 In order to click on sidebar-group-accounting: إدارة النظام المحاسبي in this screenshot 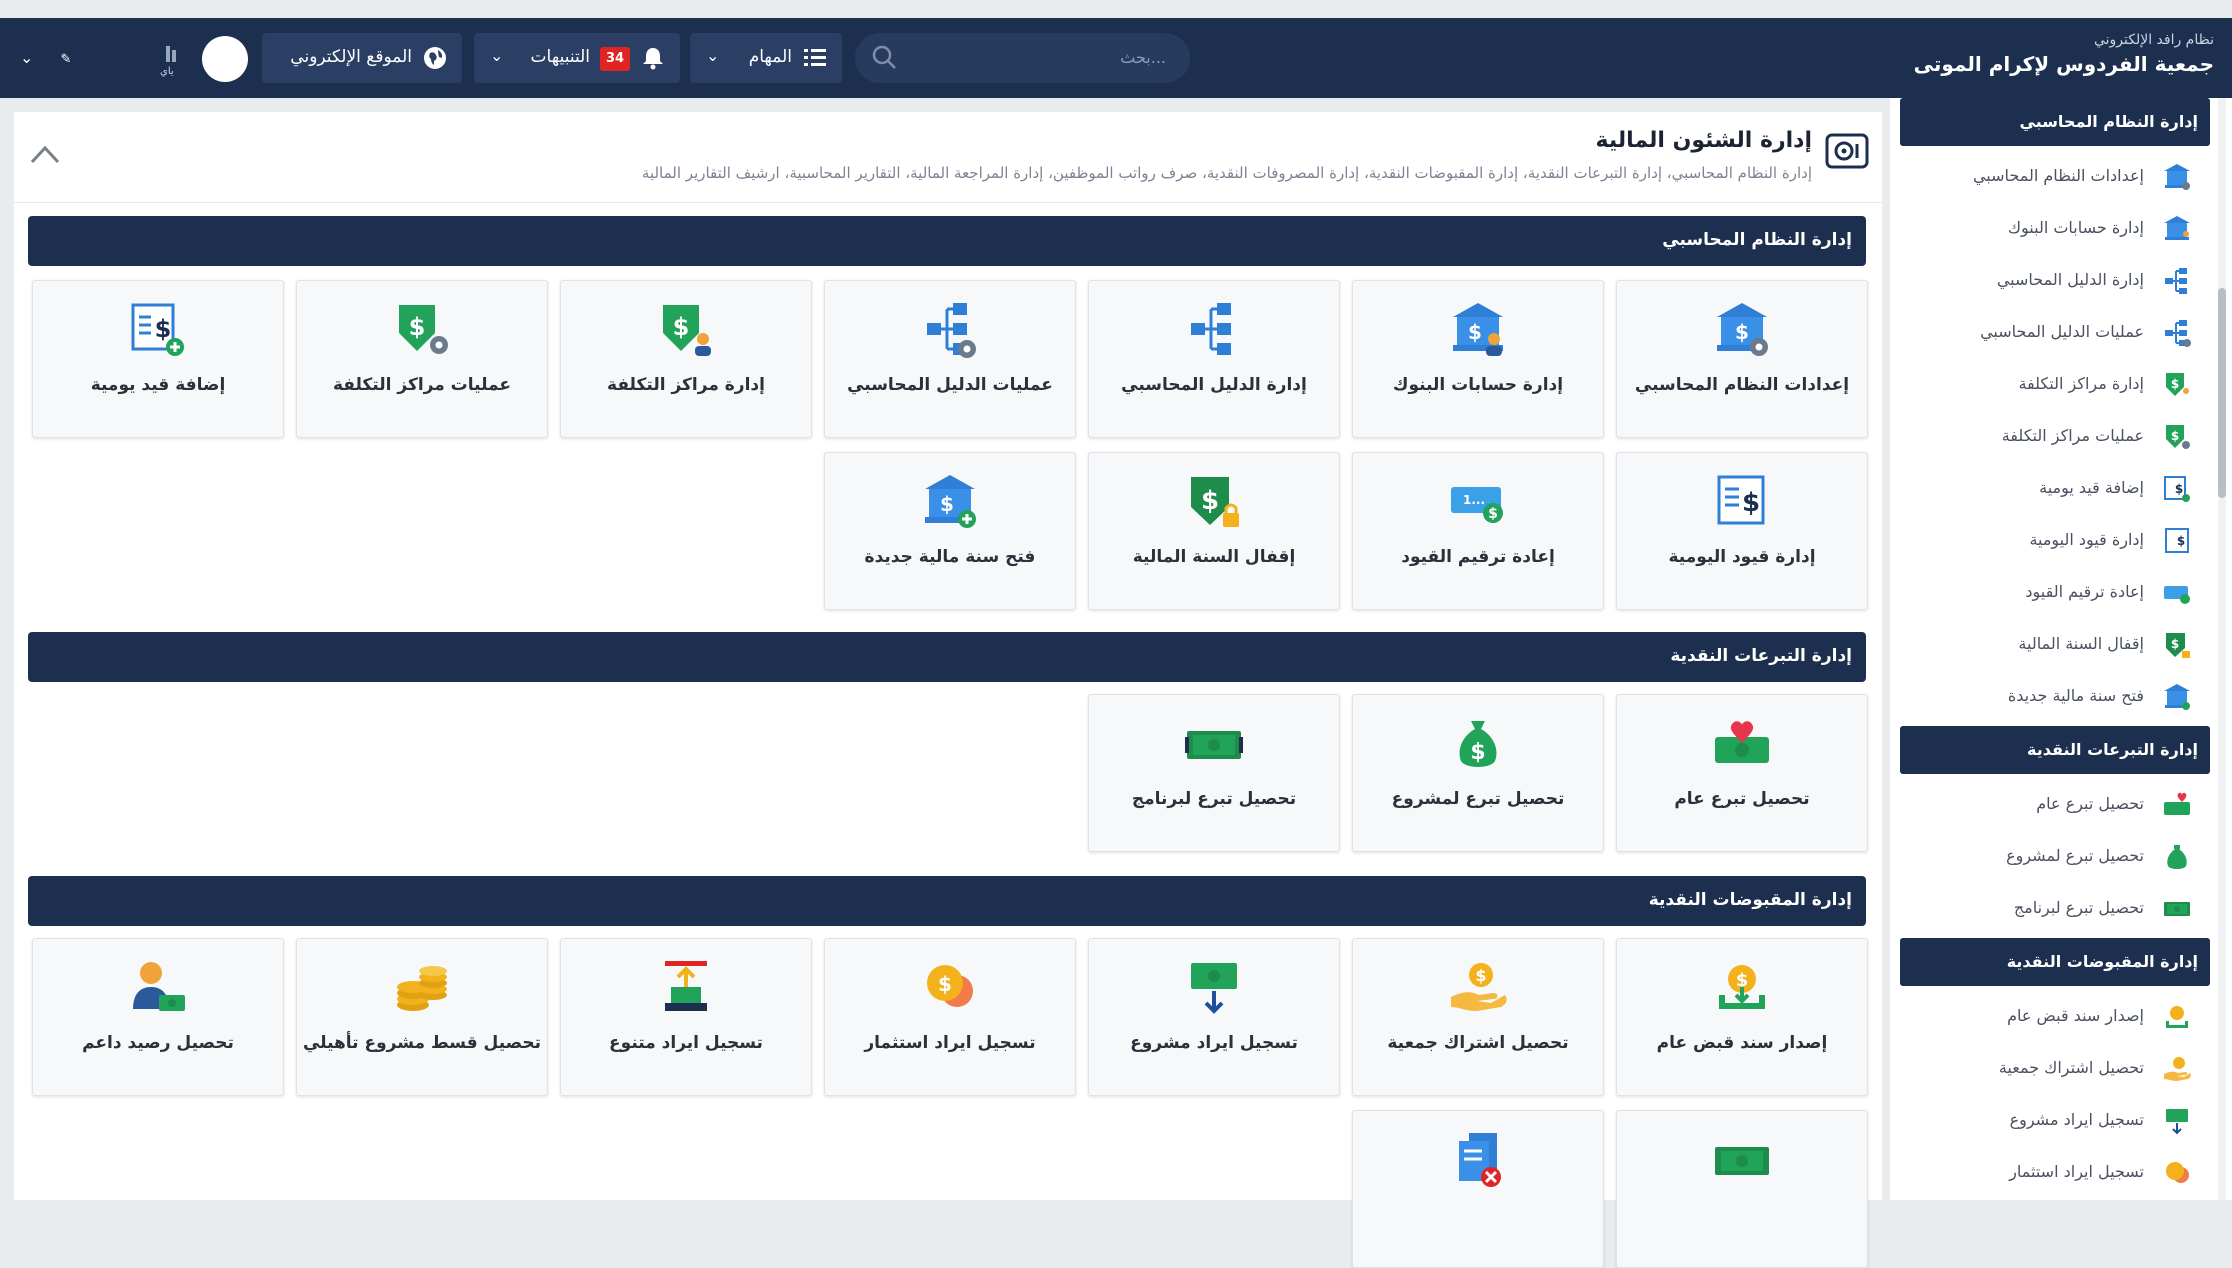, I will do `click(2055, 122)`.